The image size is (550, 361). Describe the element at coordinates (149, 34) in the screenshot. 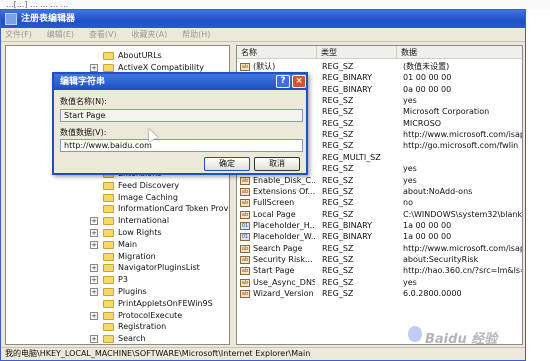

I see `menu-favorites: 收藏夹(A)` at that location.